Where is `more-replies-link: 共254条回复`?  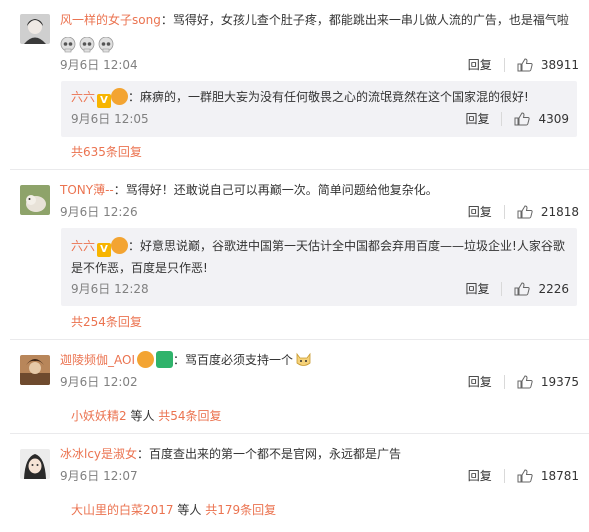 more-replies-link: 共254条回复 is located at coordinates (106, 322).